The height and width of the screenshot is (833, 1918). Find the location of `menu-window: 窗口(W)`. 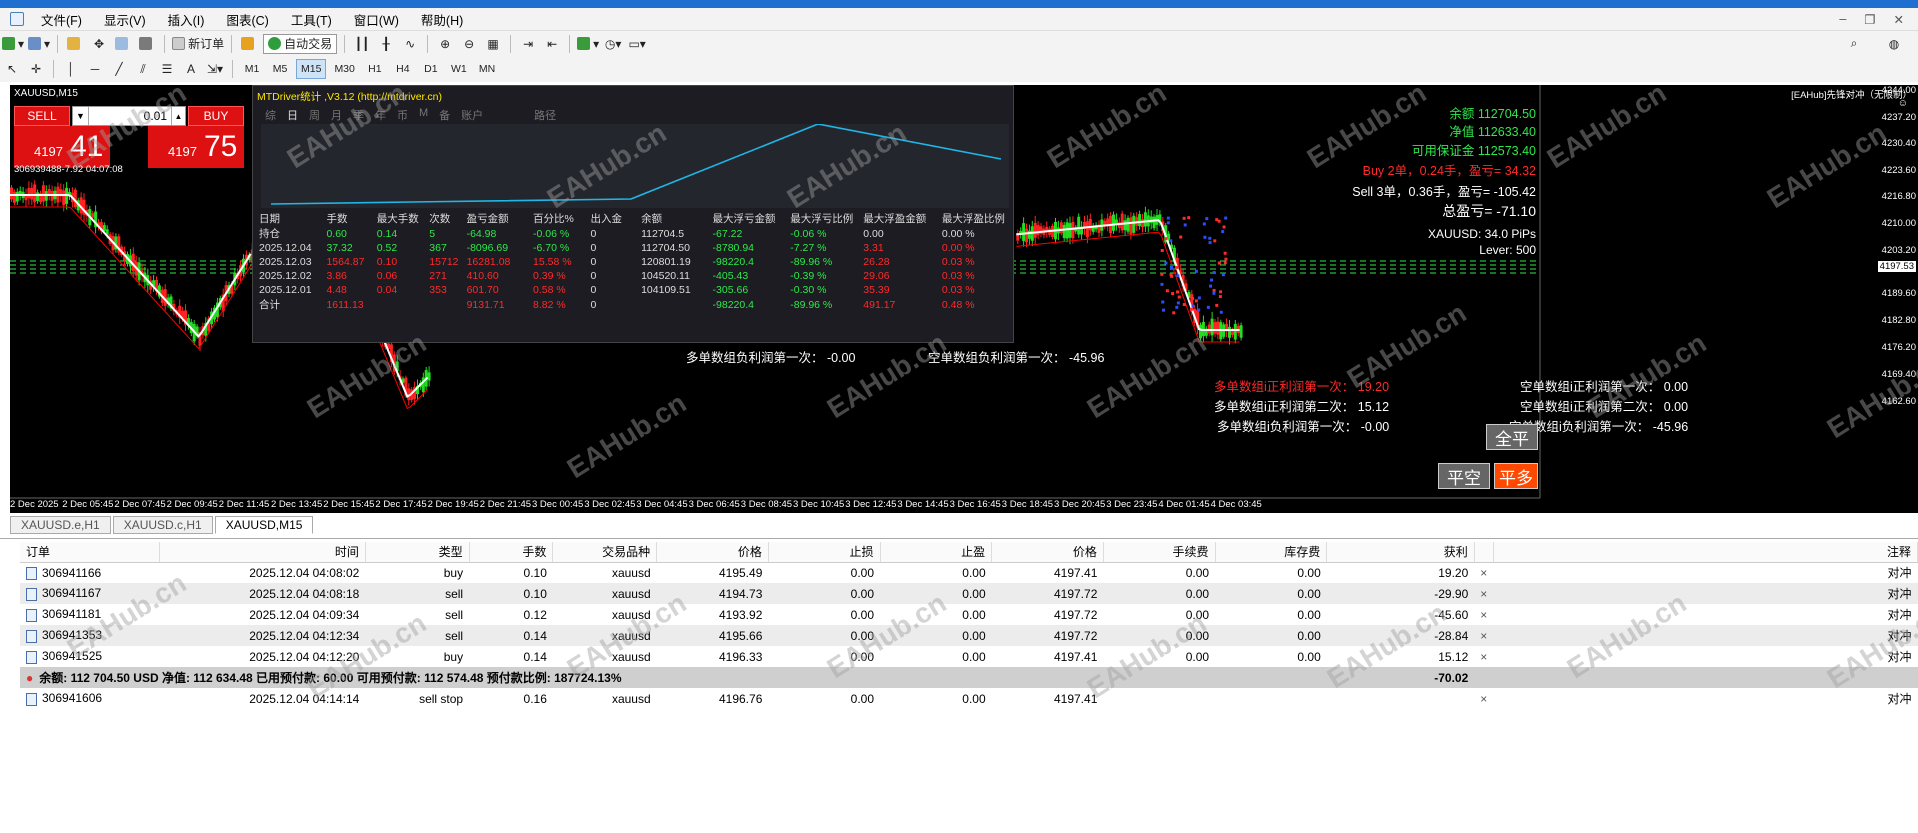

menu-window: 窗口(W) is located at coordinates (376, 19).